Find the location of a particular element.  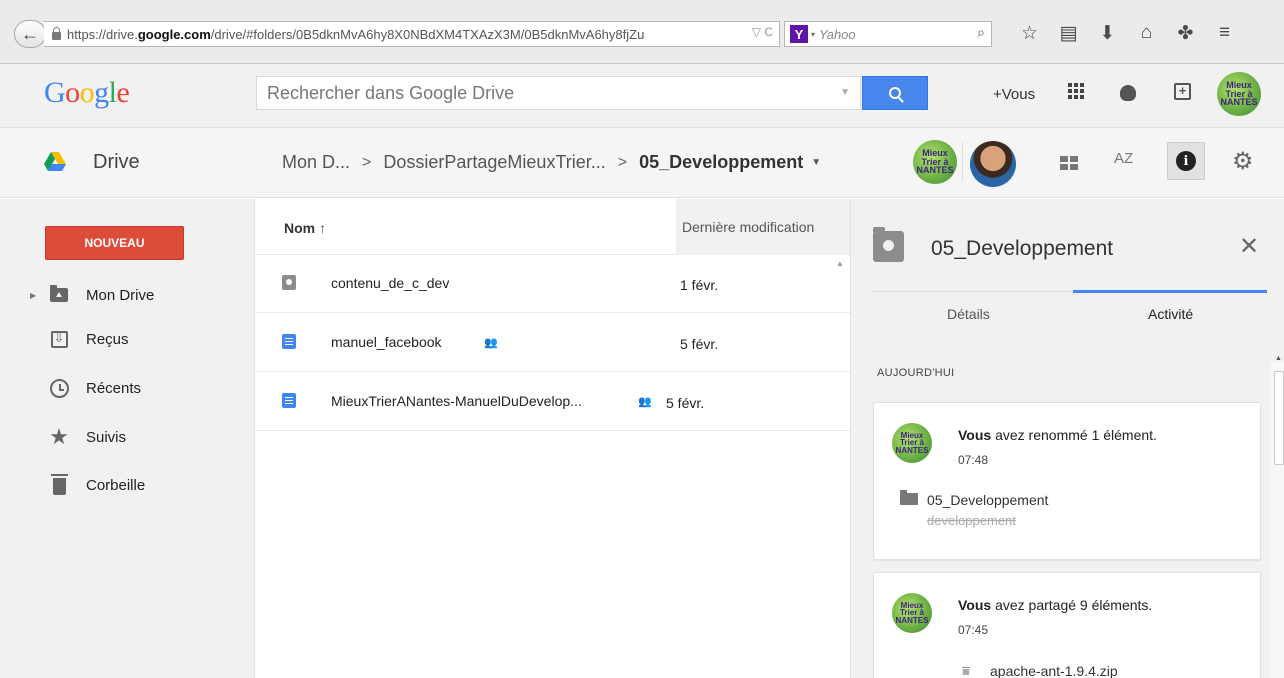

list-header: Nom ↑ Dernière modification is located at coordinates (553, 227).